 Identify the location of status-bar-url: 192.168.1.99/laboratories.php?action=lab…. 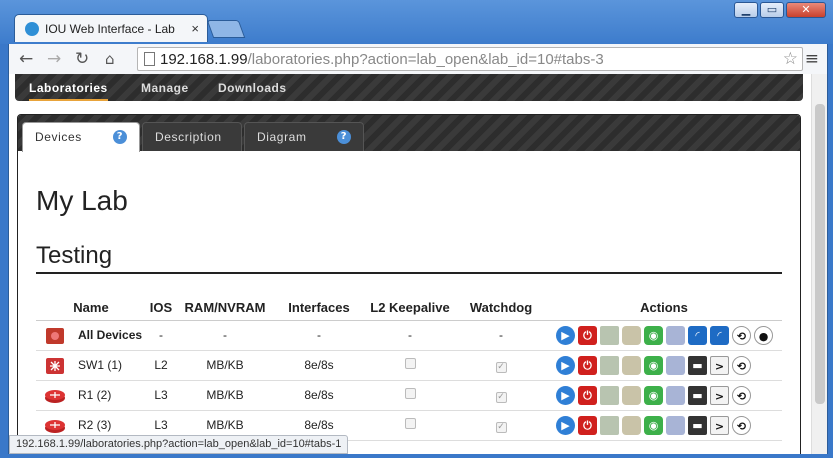
(179, 444).